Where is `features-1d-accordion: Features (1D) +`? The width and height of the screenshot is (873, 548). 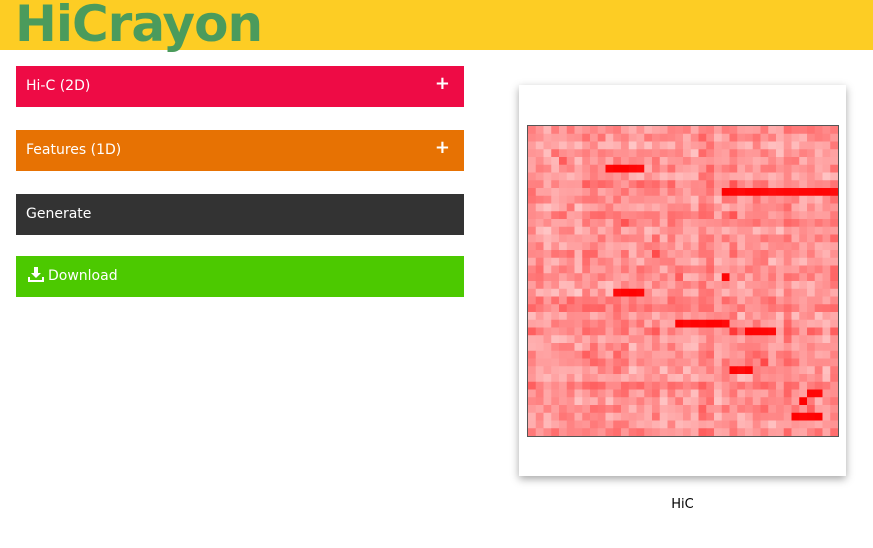
features-1d-accordion: Features (1D) + is located at coordinates (240, 150).